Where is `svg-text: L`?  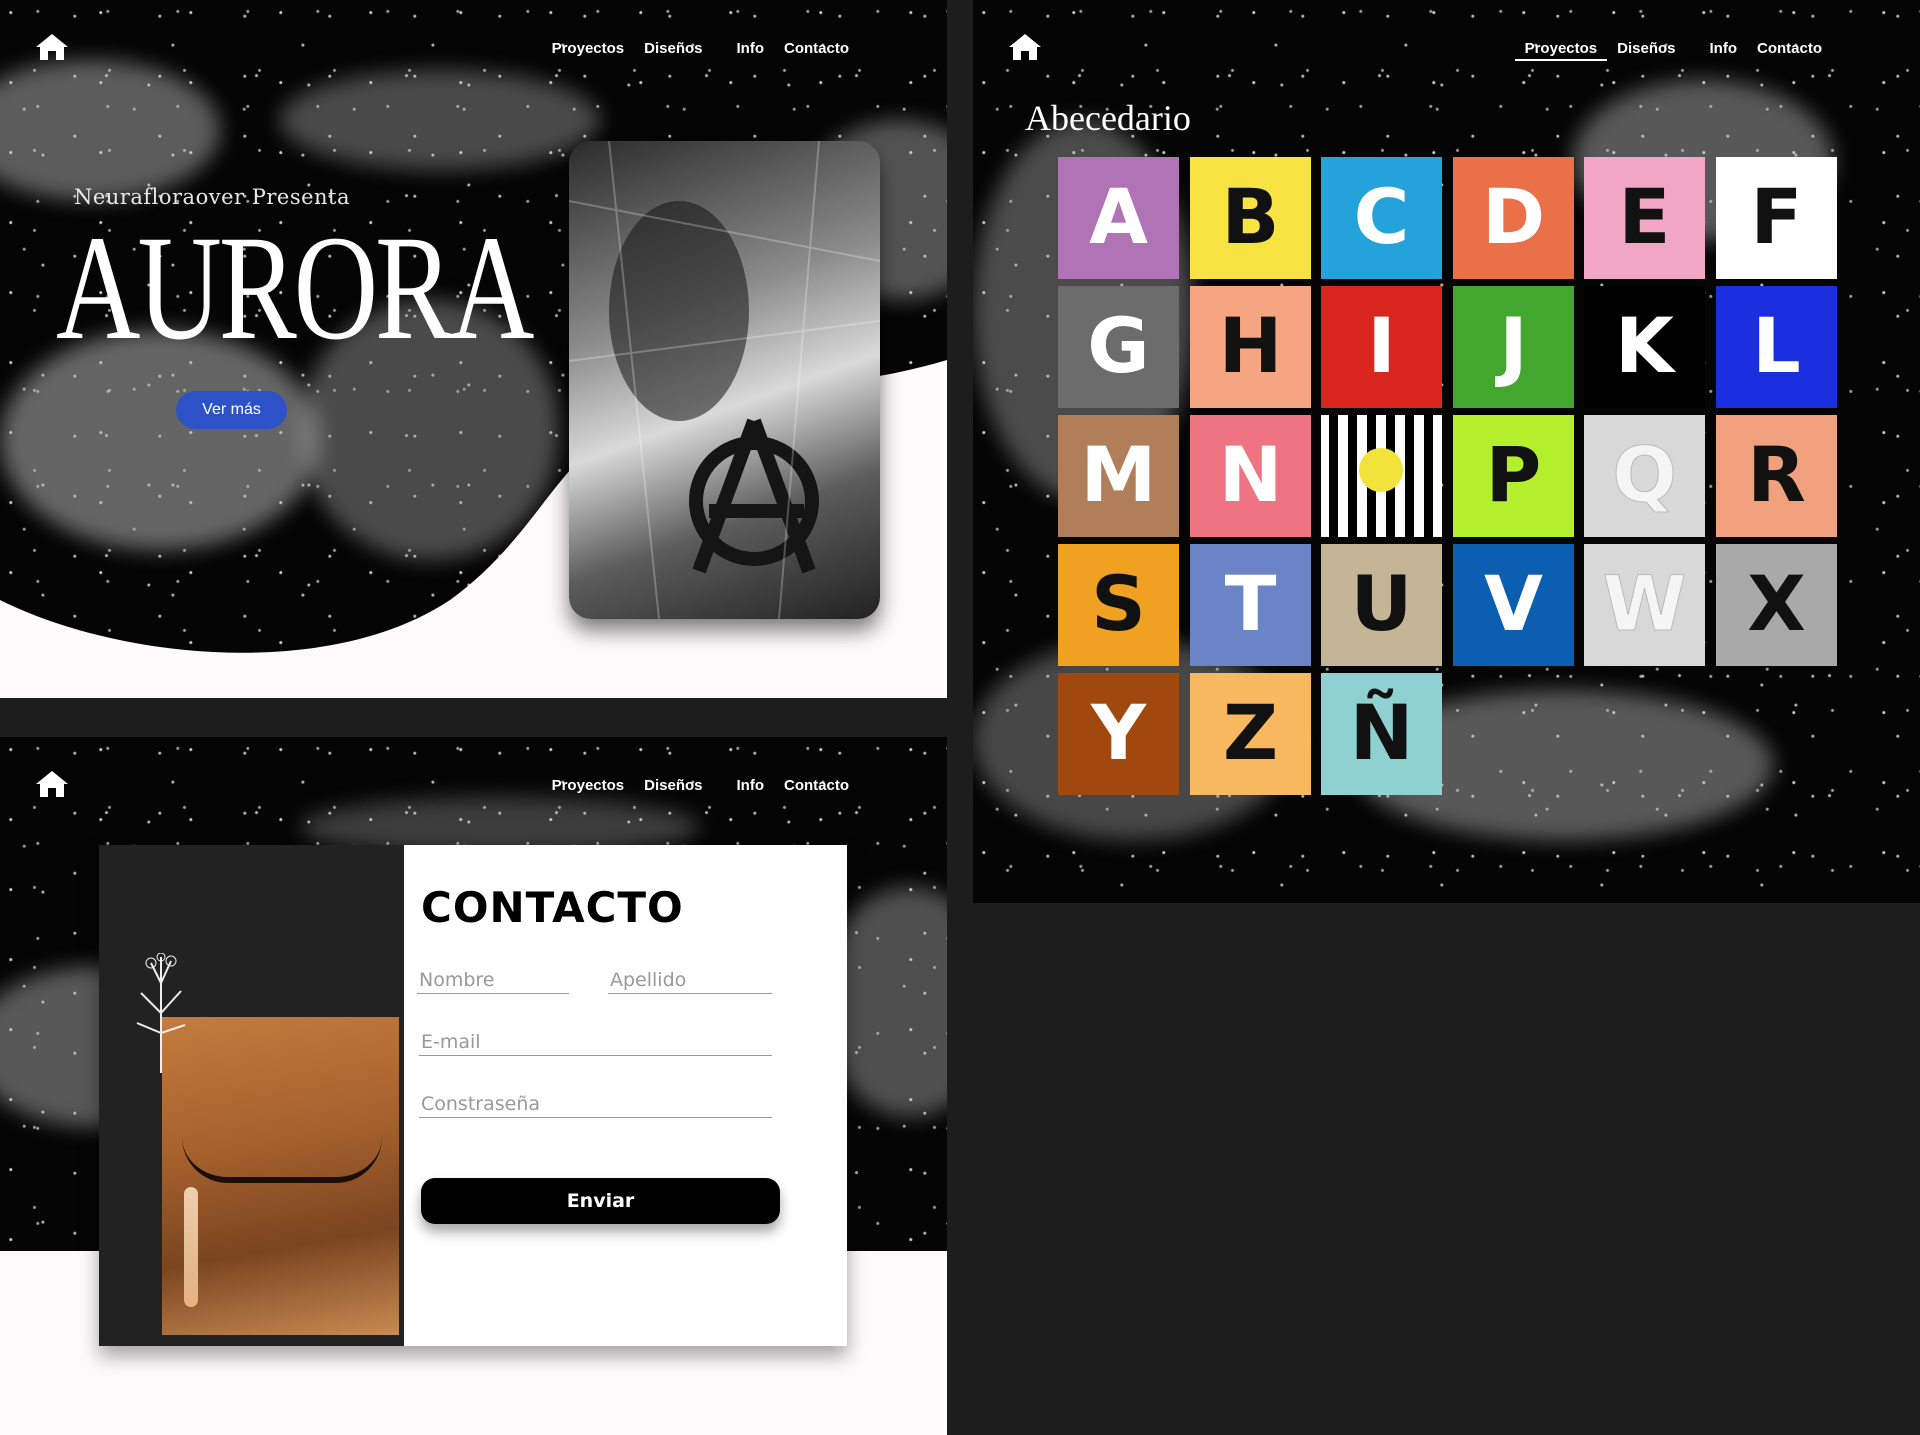 svg-text: L is located at coordinates (1776, 345).